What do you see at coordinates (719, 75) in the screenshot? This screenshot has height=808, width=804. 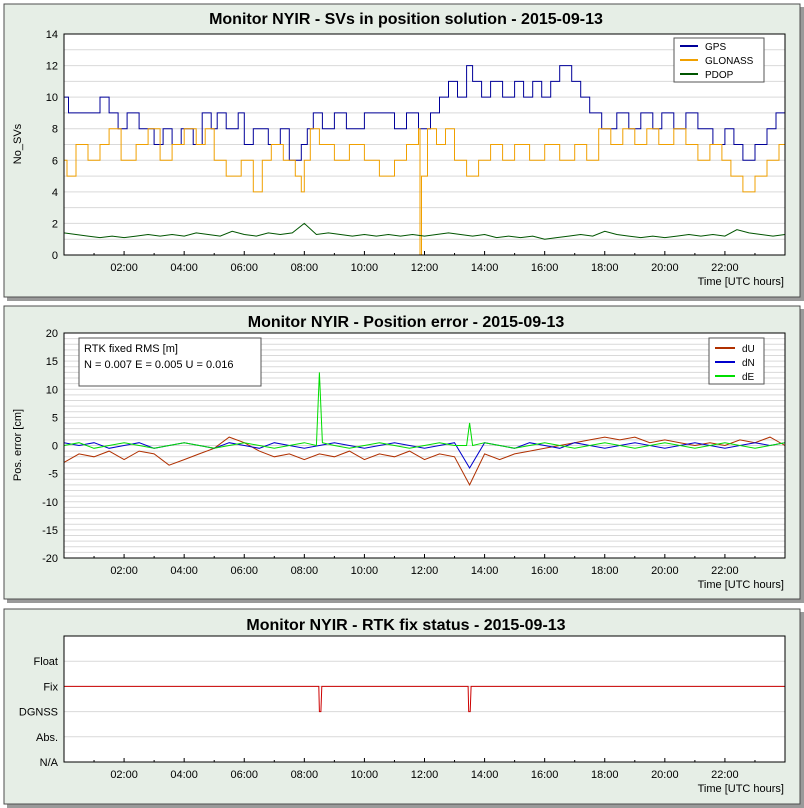 I see `legend-label-pdop: PDOP` at bounding box center [719, 75].